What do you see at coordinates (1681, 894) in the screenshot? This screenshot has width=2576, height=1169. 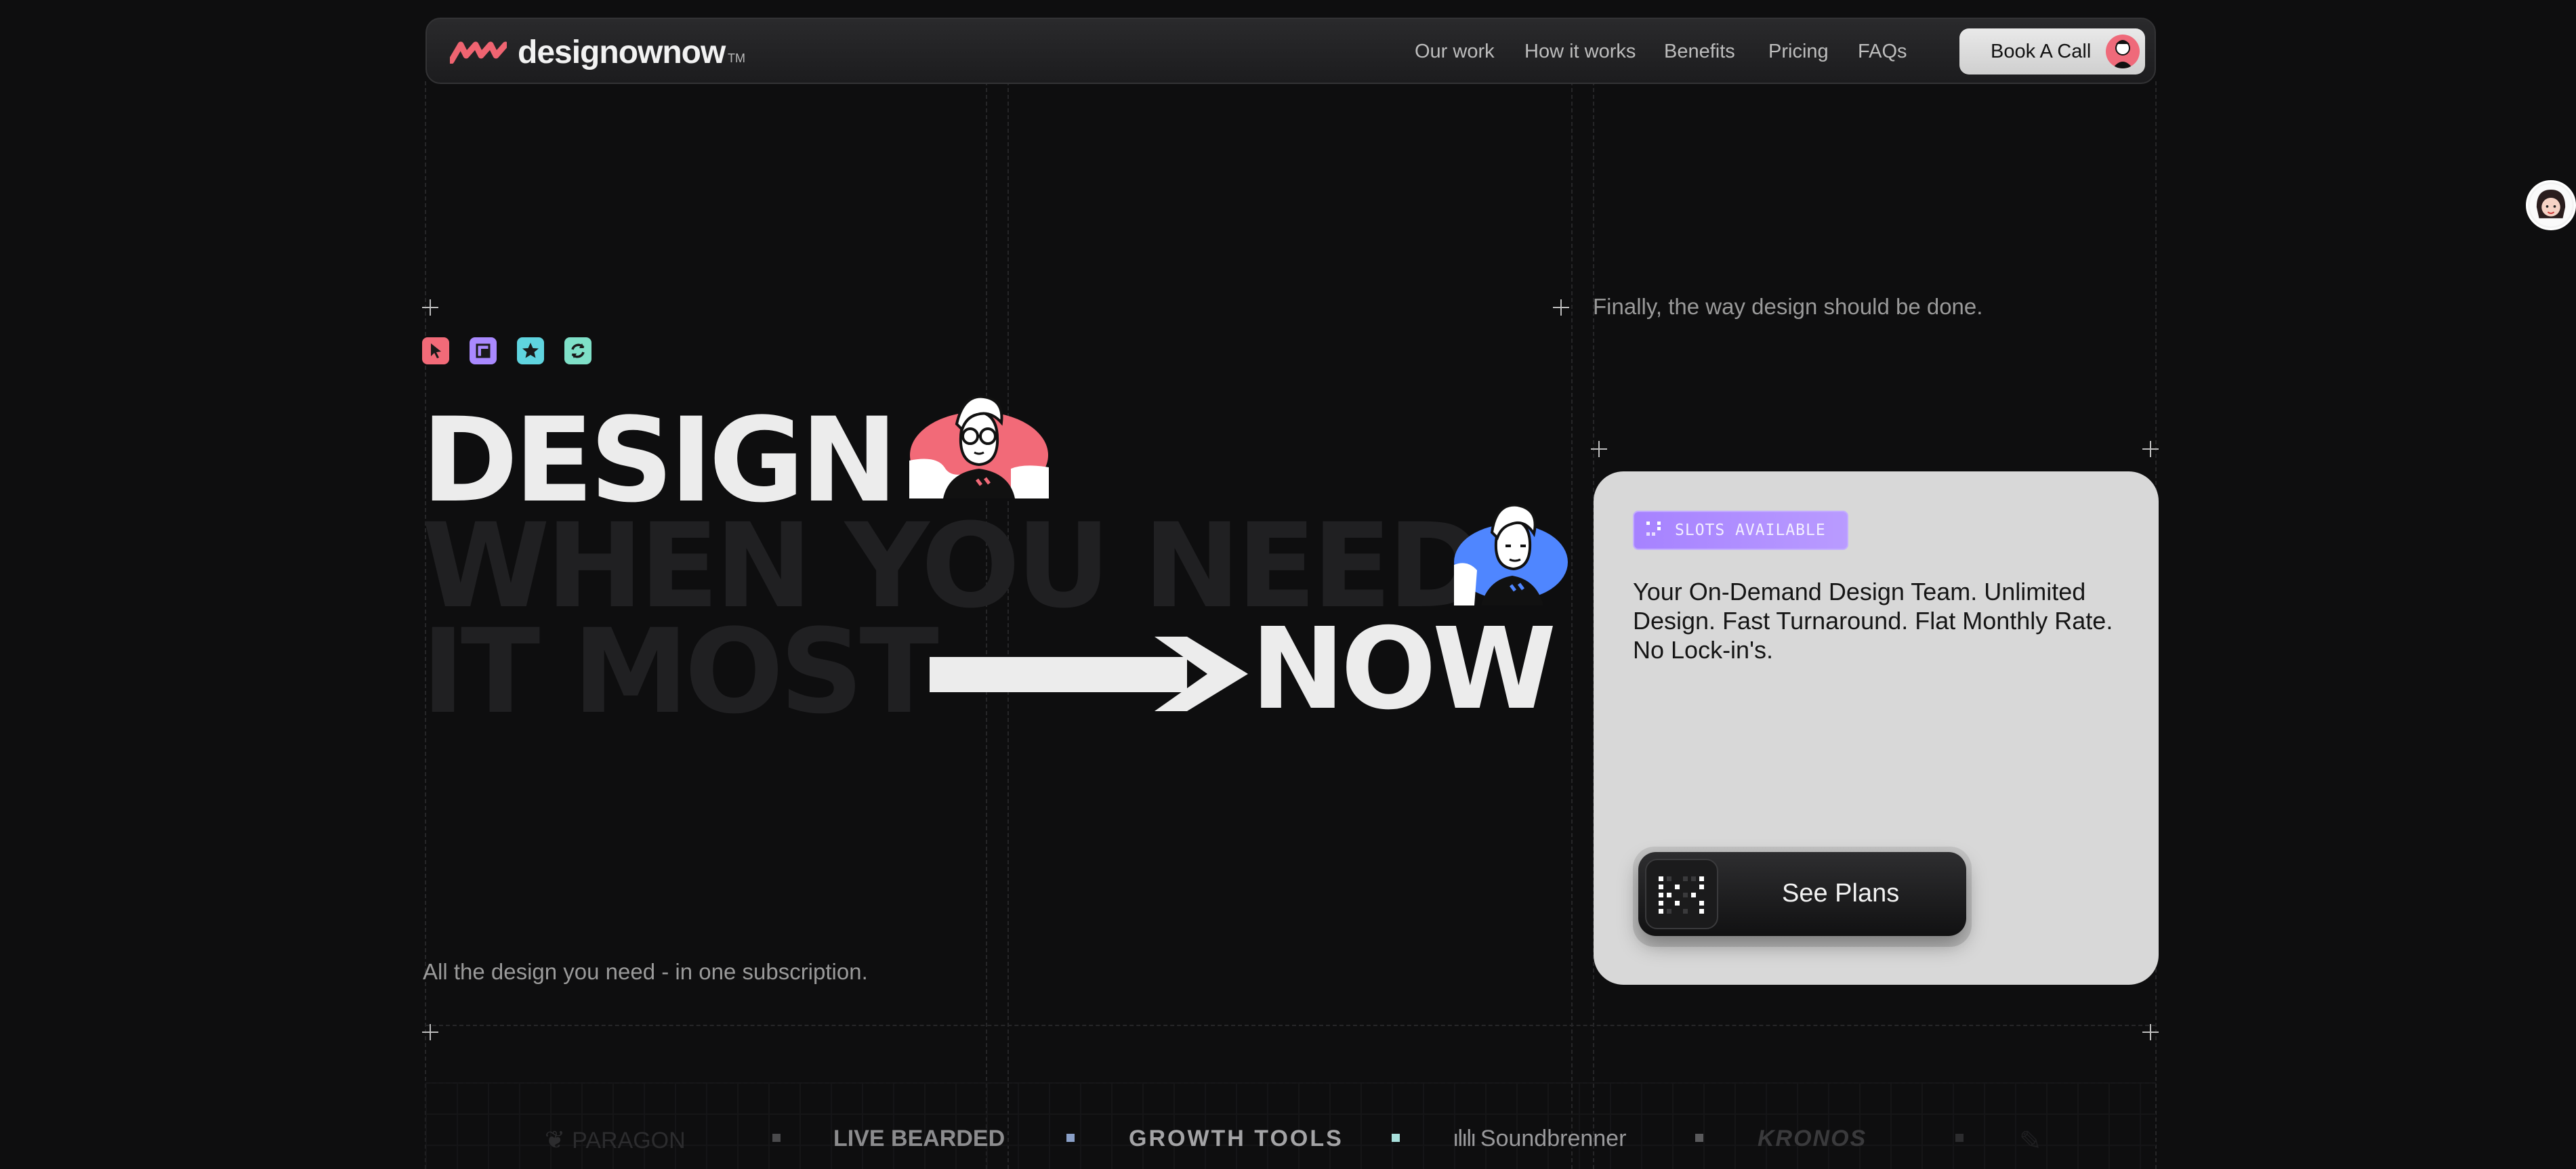 I see `pixel-grid-icon` at bounding box center [1681, 894].